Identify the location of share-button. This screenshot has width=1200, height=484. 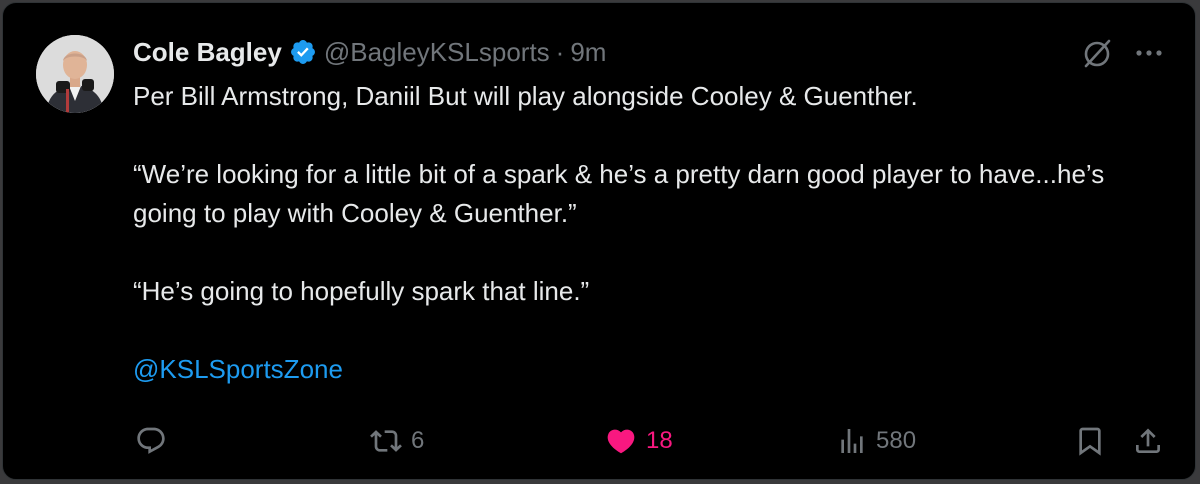
(1148, 441).